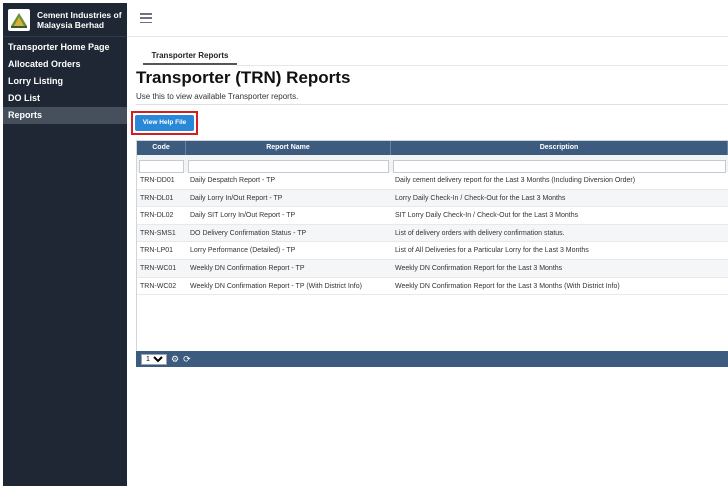 Image resolution: width=728 pixels, height=488 pixels. What do you see at coordinates (164, 123) in the screenshot?
I see `view-help-file-button: View Help File` at bounding box center [164, 123].